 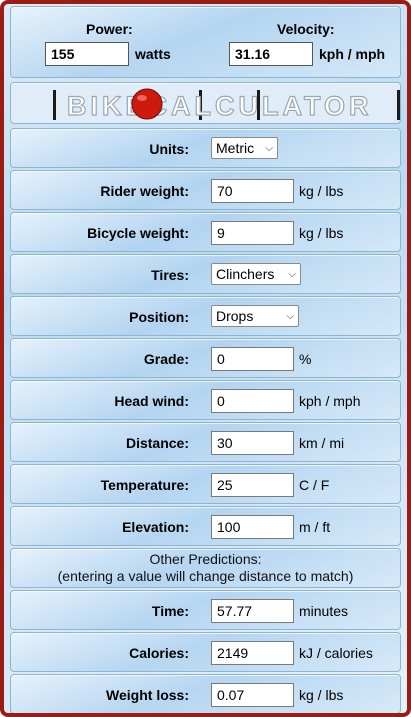 What do you see at coordinates (324, 611) in the screenshot?
I see `time-unit: minutes` at bounding box center [324, 611].